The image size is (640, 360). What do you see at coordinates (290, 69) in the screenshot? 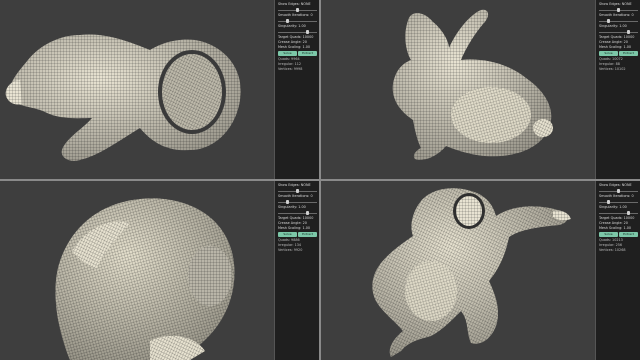
I see `vertices-stat: Vertices: 9998` at bounding box center [290, 69].